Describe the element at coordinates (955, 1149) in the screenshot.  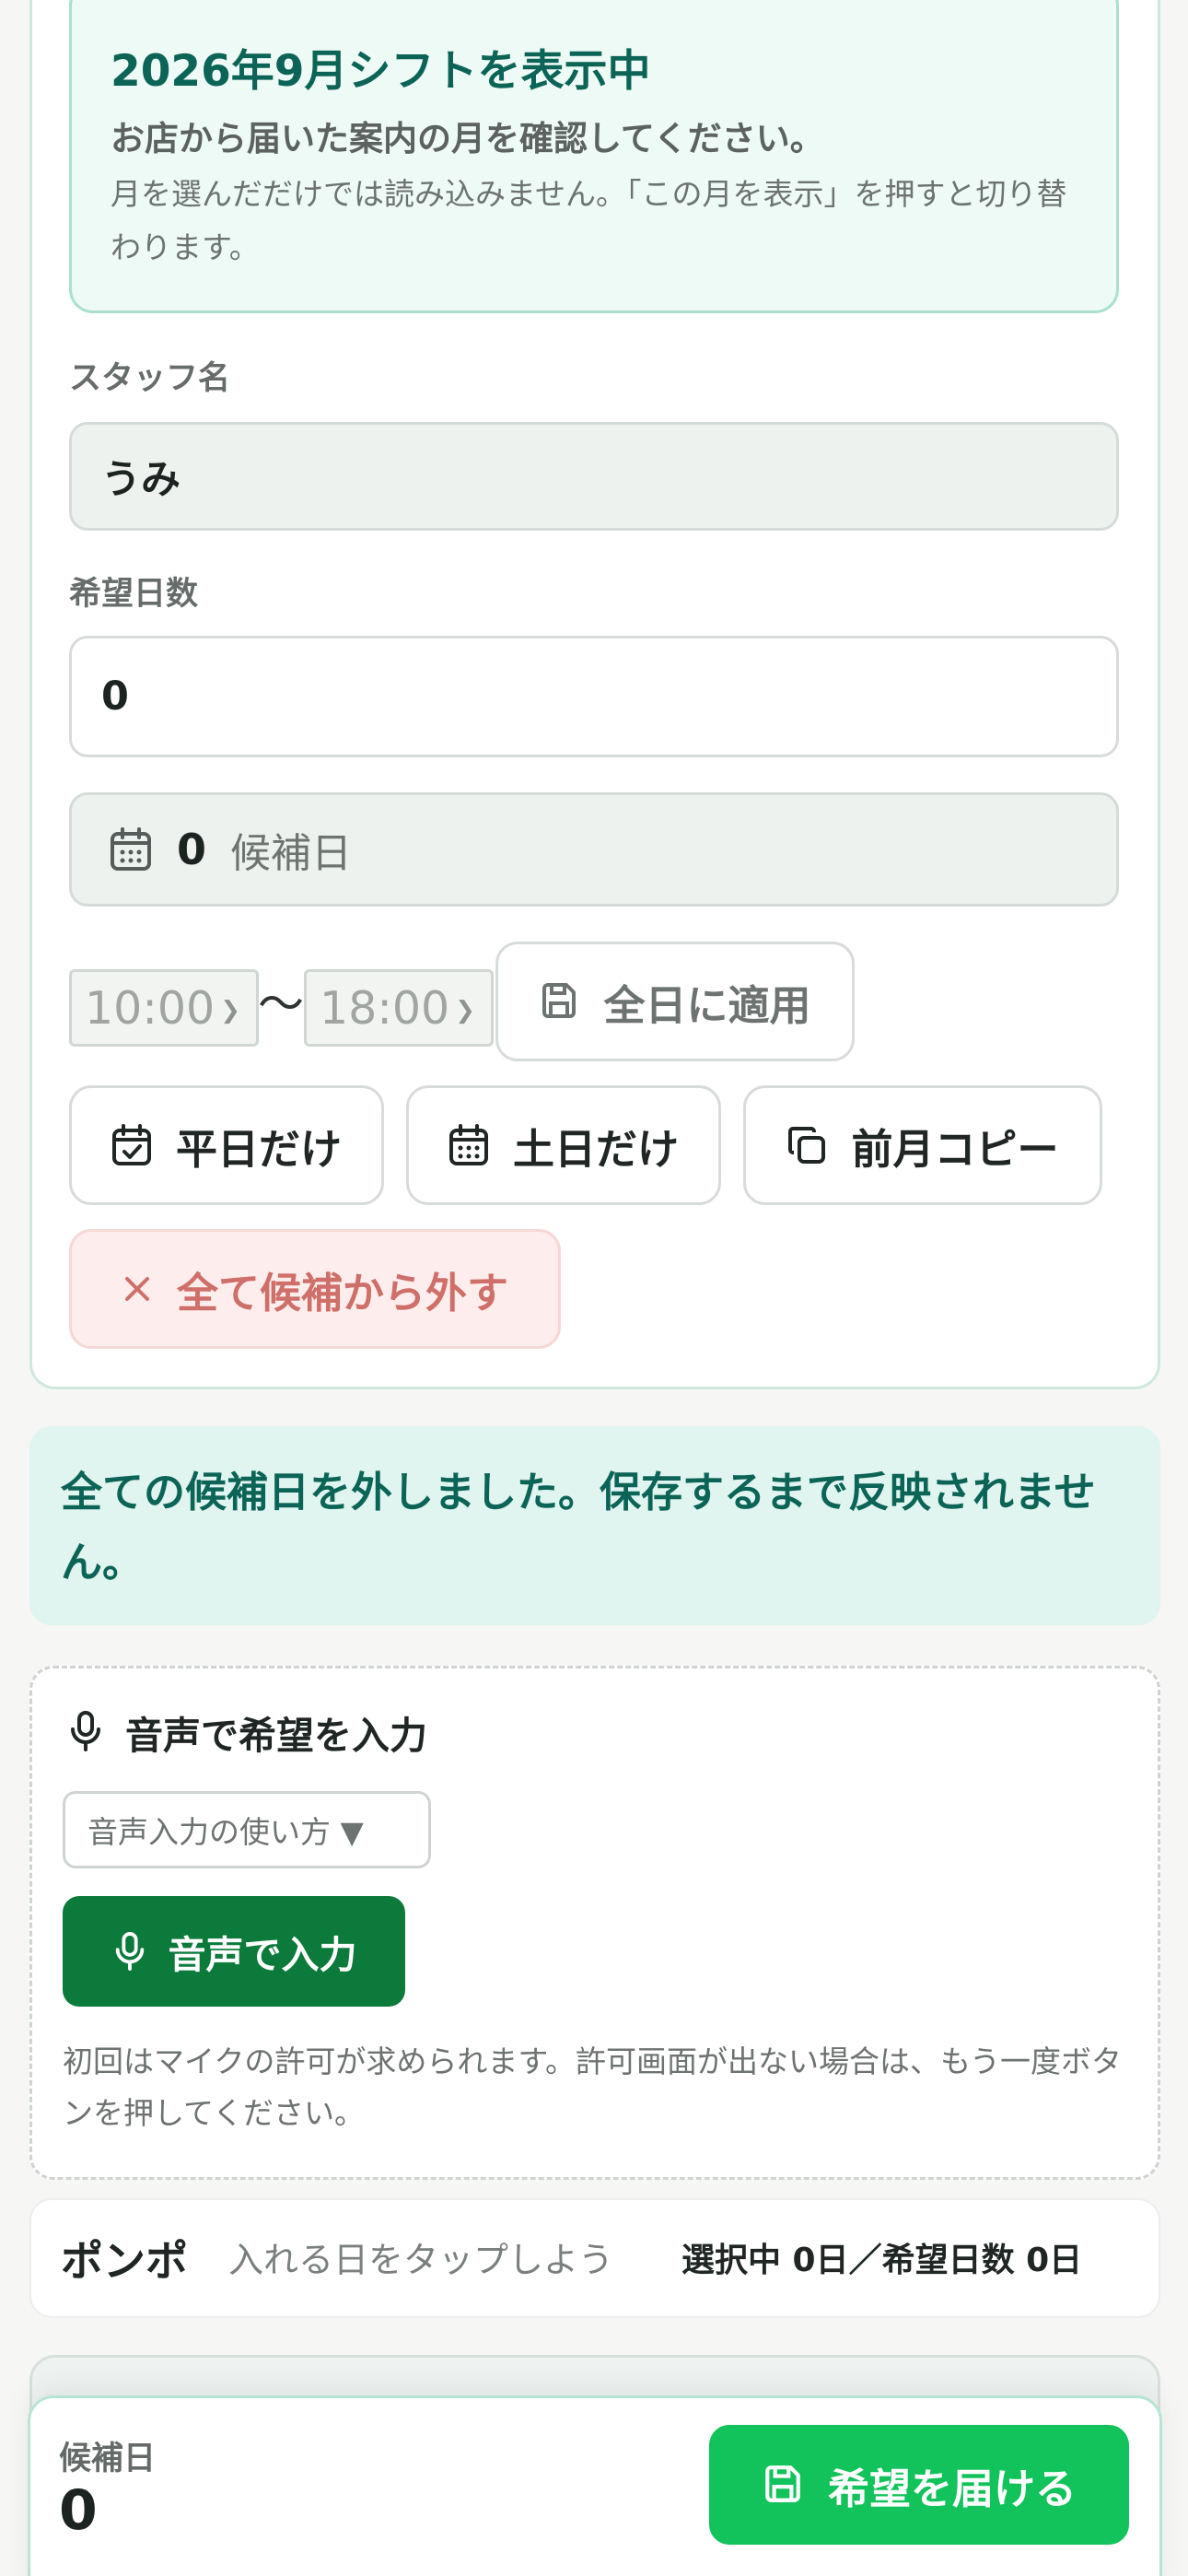
I see `copy-previous-month-label: 前月コピー` at that location.